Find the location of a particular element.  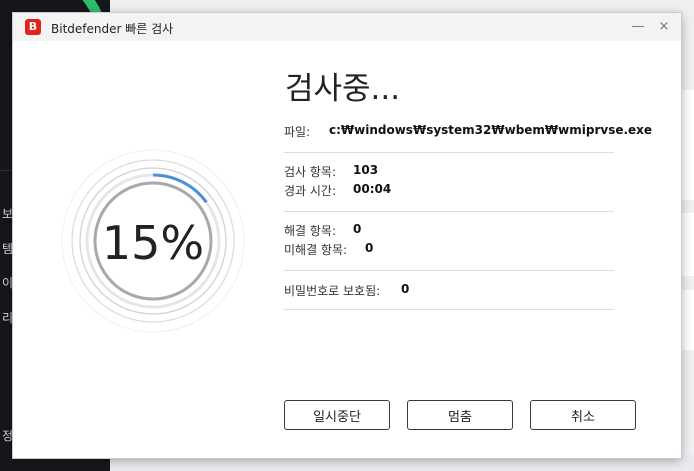

elapsed-time-value: 00:04 is located at coordinates (372, 189).